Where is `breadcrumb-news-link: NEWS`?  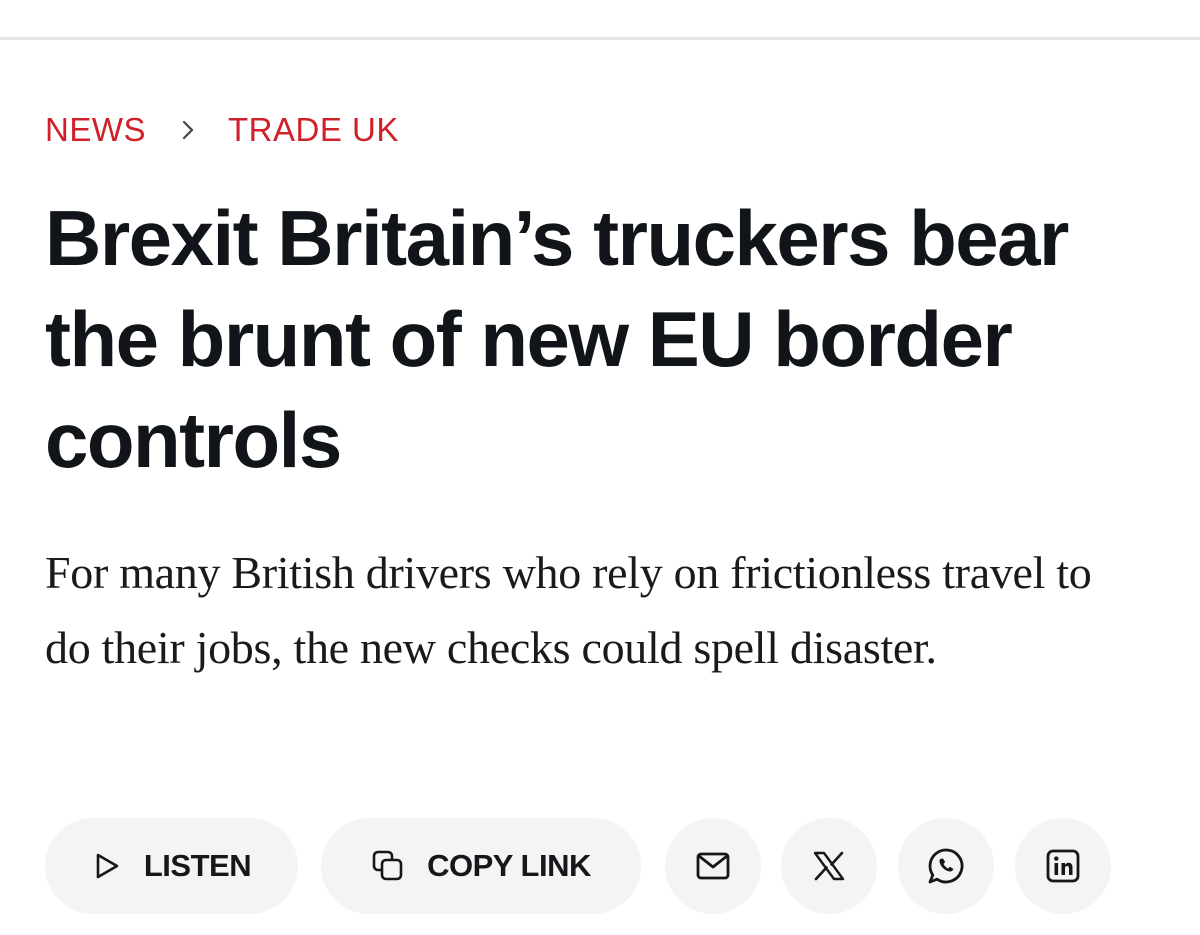
breadcrumb-news-link: NEWS is located at coordinates (95, 130).